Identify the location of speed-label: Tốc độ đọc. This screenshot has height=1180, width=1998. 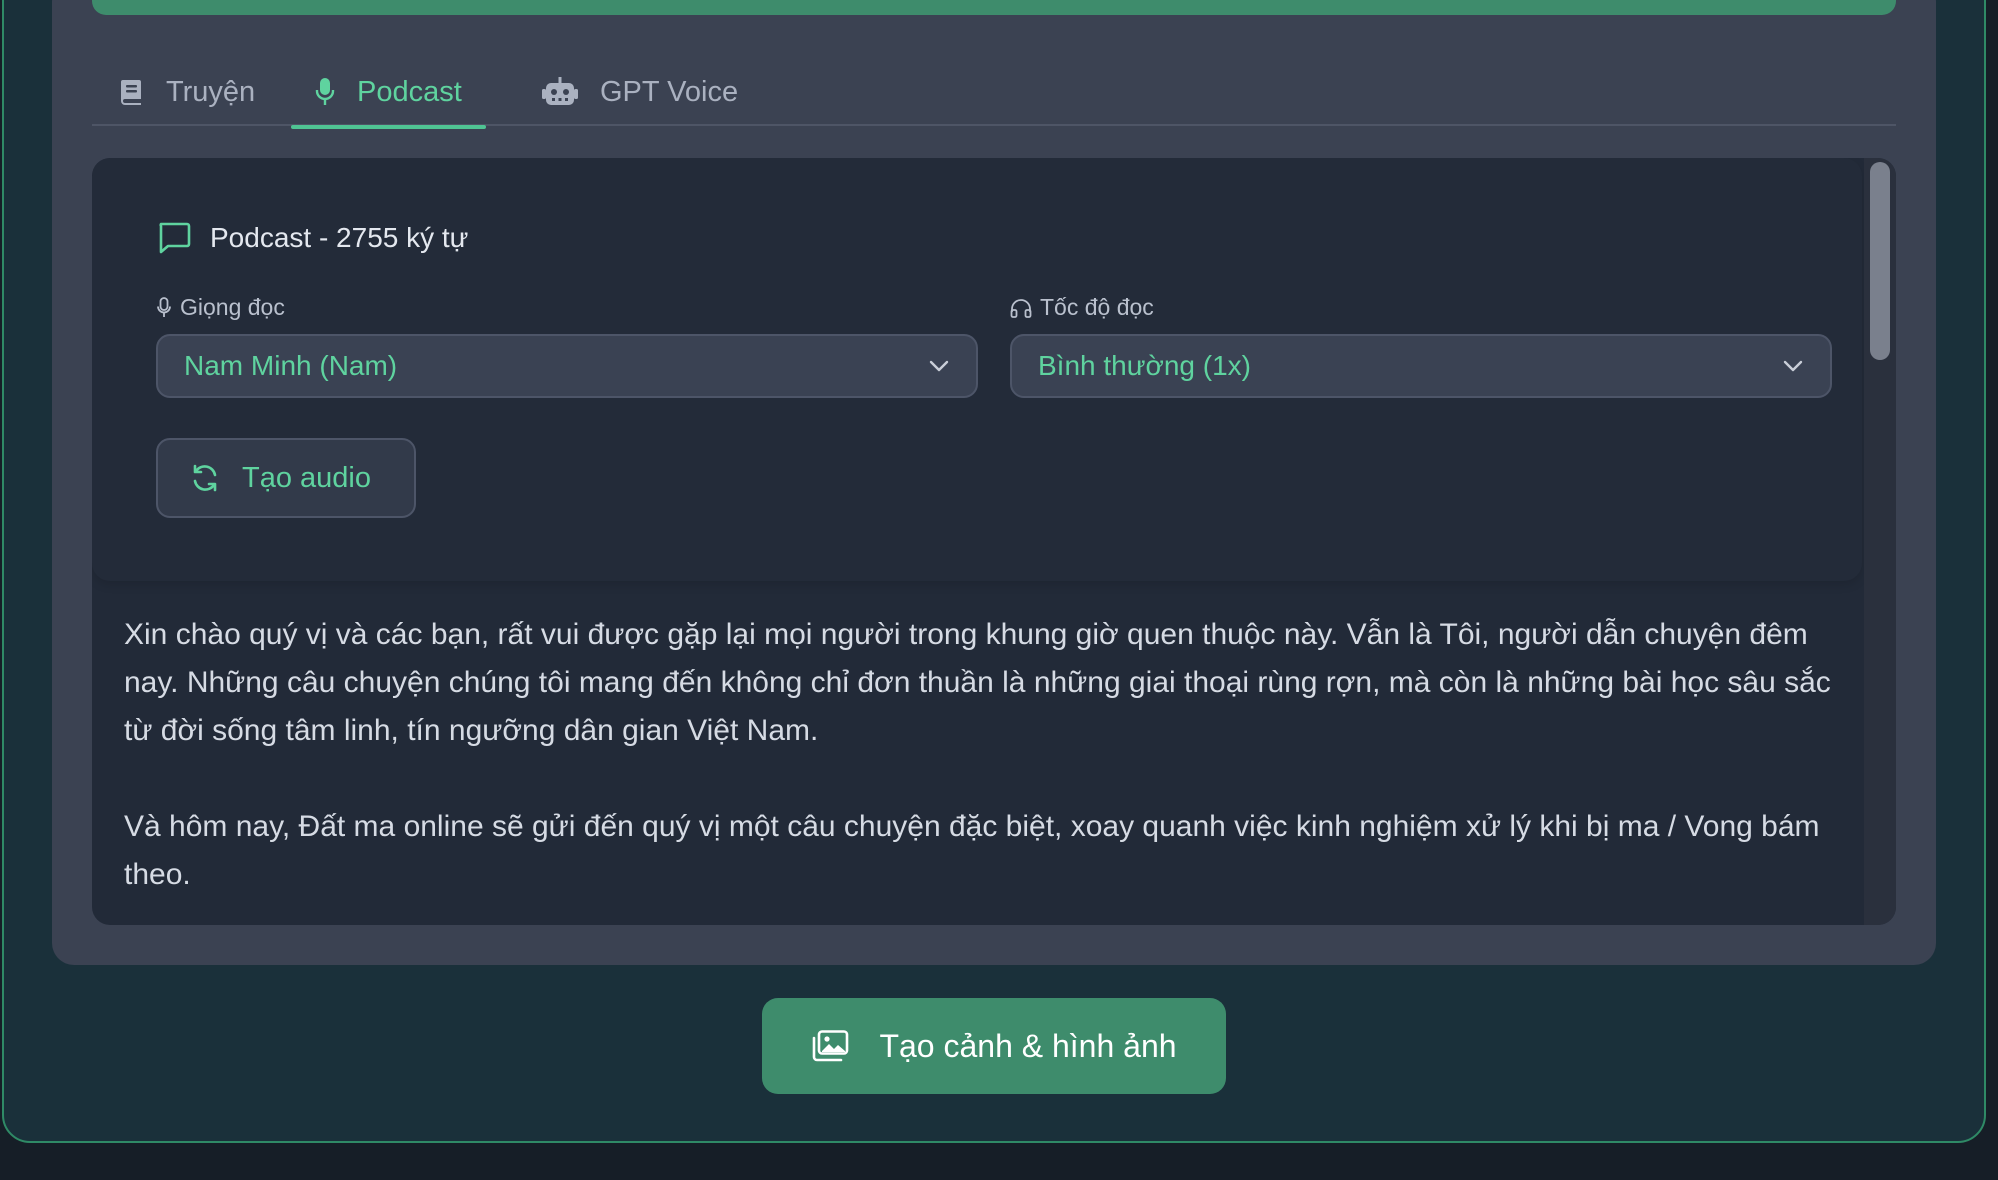
(1082, 307).